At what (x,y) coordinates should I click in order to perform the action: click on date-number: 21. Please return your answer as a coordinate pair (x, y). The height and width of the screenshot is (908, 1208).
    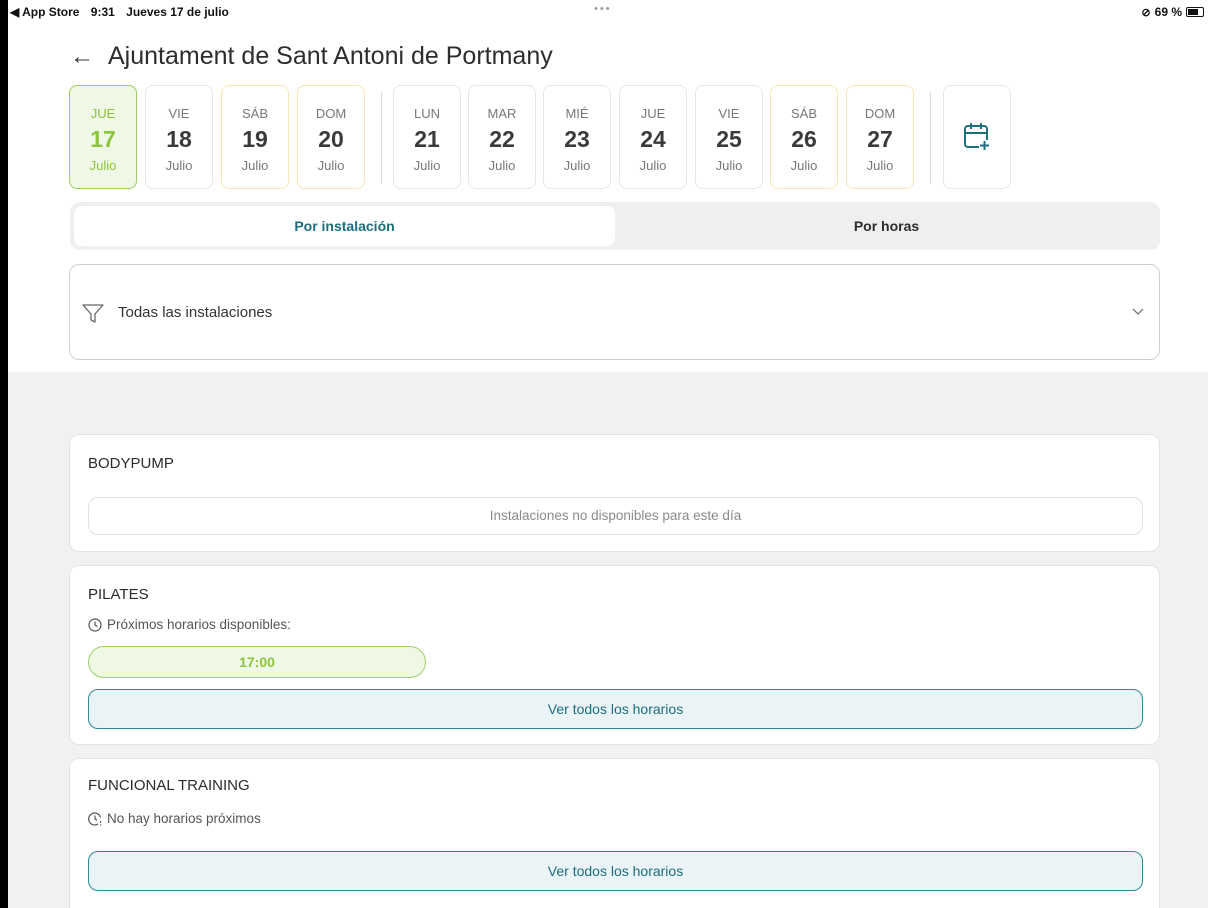
    Looking at the image, I should click on (427, 139).